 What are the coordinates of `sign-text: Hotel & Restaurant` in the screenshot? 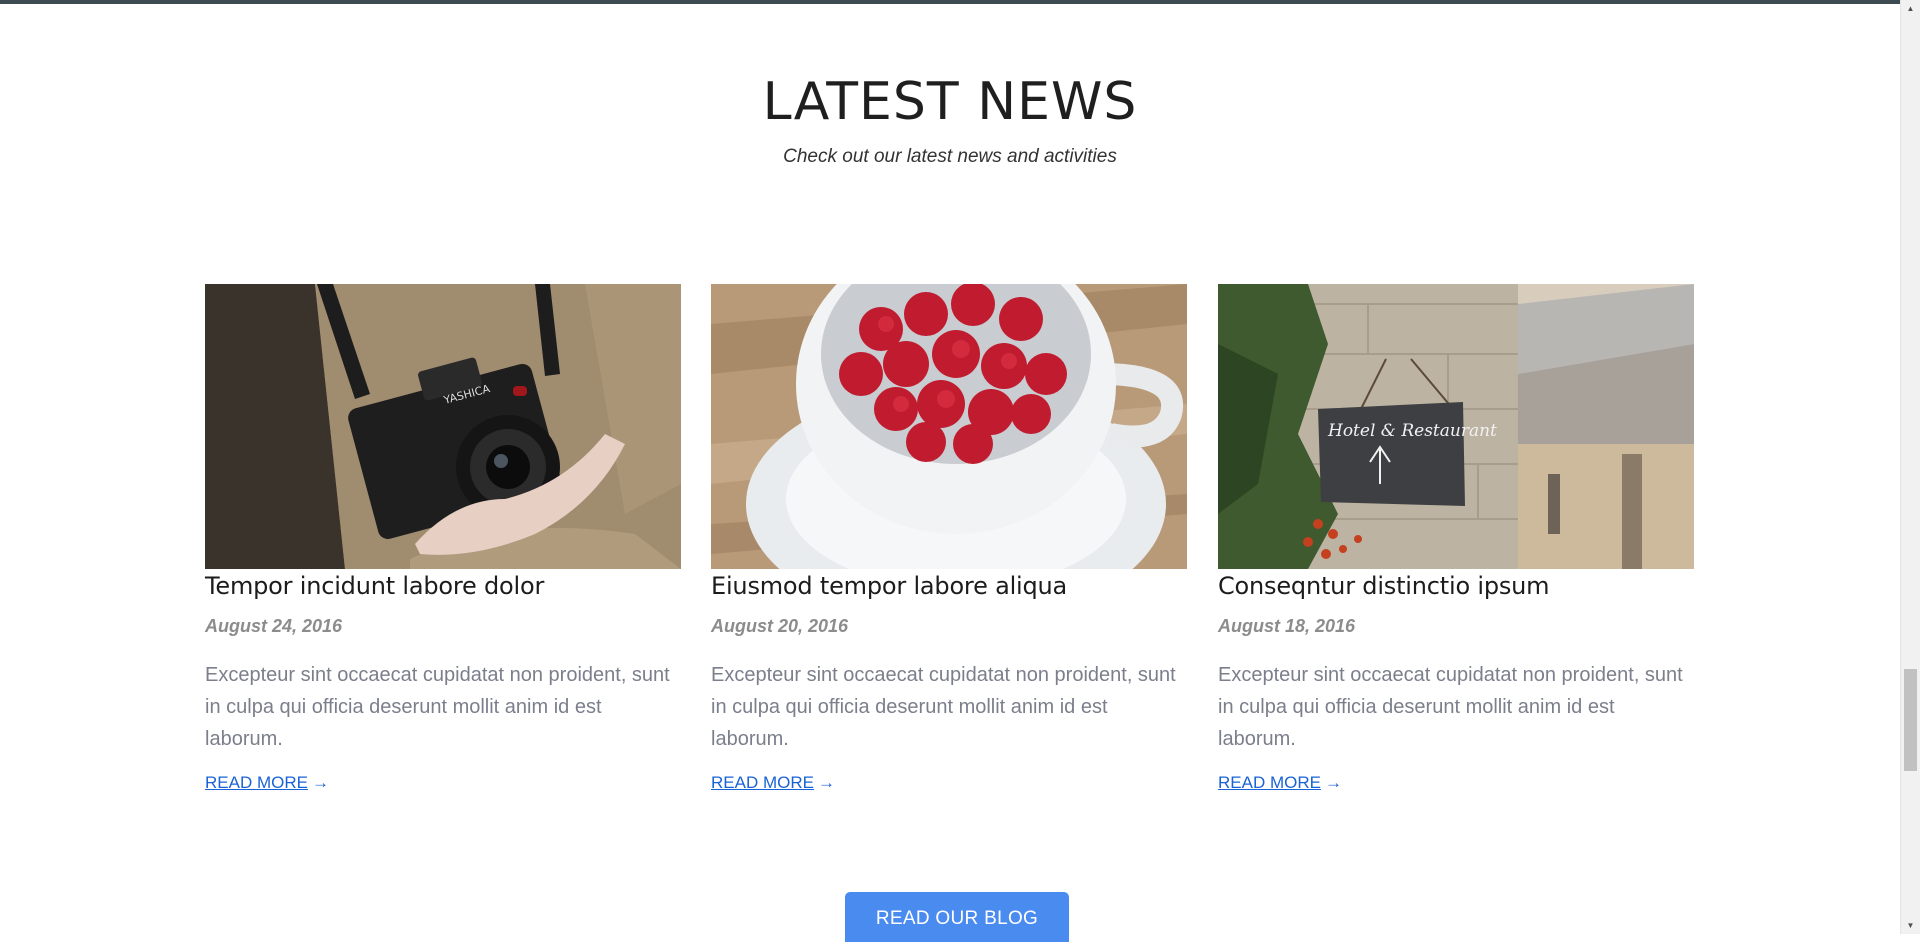 It's located at (1412, 431).